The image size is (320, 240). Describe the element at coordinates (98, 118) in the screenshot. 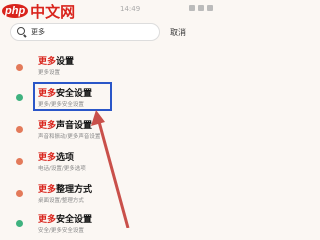

I see `arrow-head` at that location.